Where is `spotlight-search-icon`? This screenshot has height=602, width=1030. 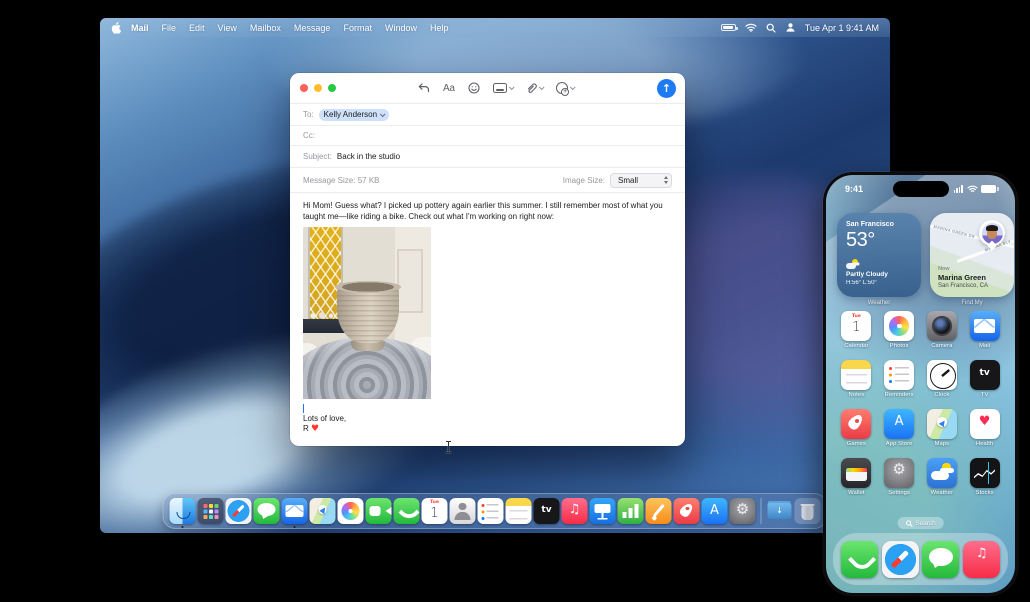 spotlight-search-icon is located at coordinates (771, 28).